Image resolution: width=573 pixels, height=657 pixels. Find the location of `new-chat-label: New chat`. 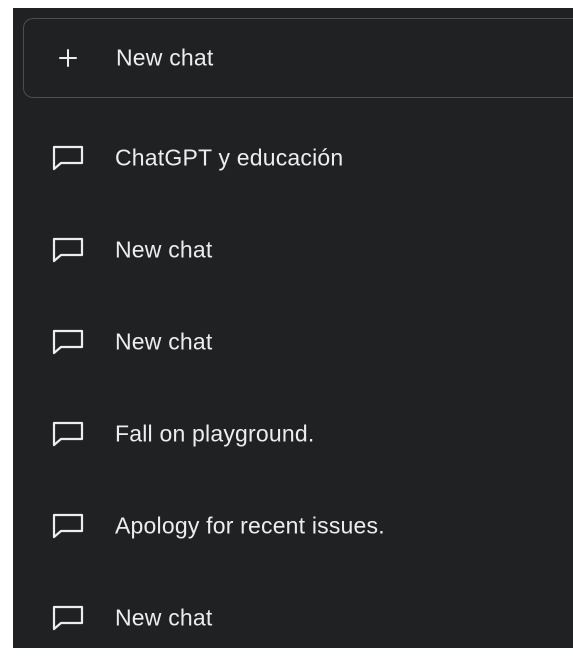

new-chat-label: New chat is located at coordinates (165, 57).